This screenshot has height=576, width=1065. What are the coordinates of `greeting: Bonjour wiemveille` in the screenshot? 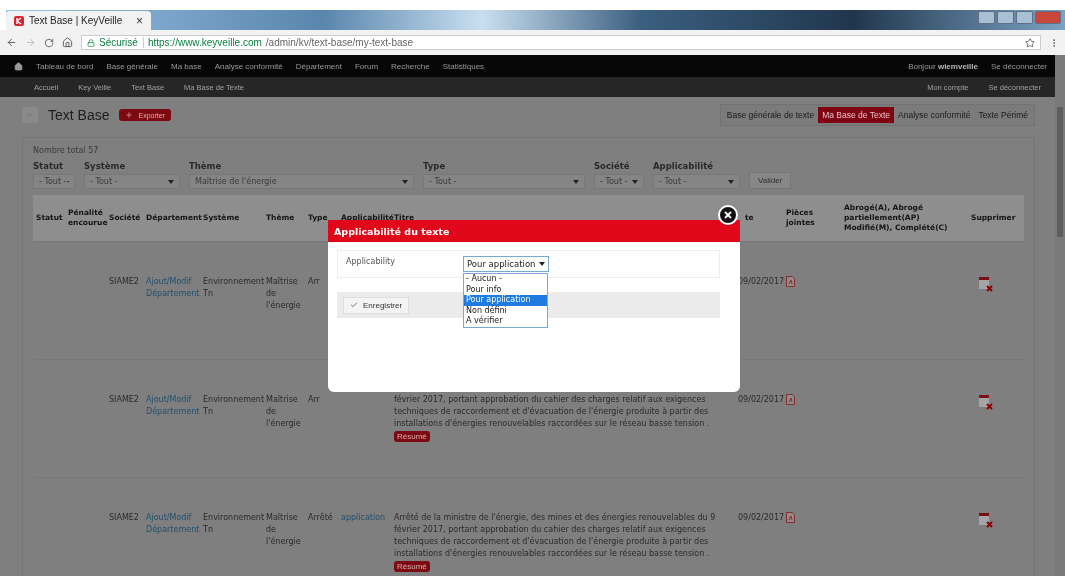 It's located at (943, 66).